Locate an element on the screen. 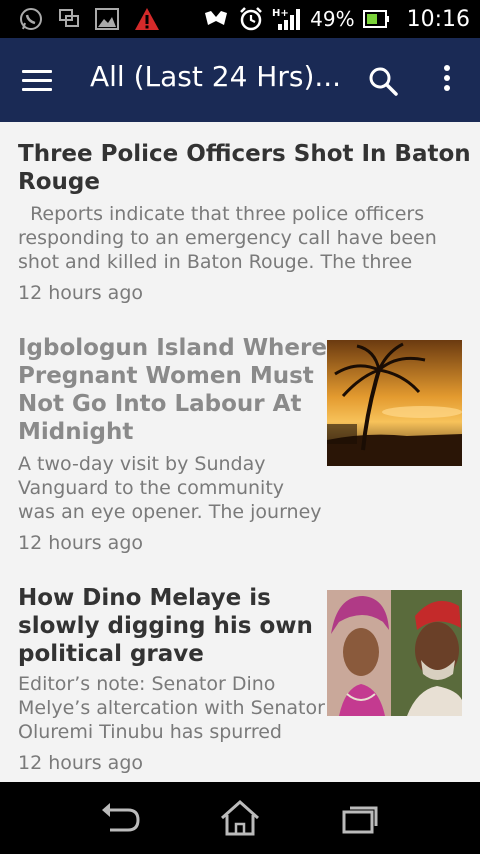 This screenshot has height=854, width=480. two-people-photo is located at coordinates (394, 653).